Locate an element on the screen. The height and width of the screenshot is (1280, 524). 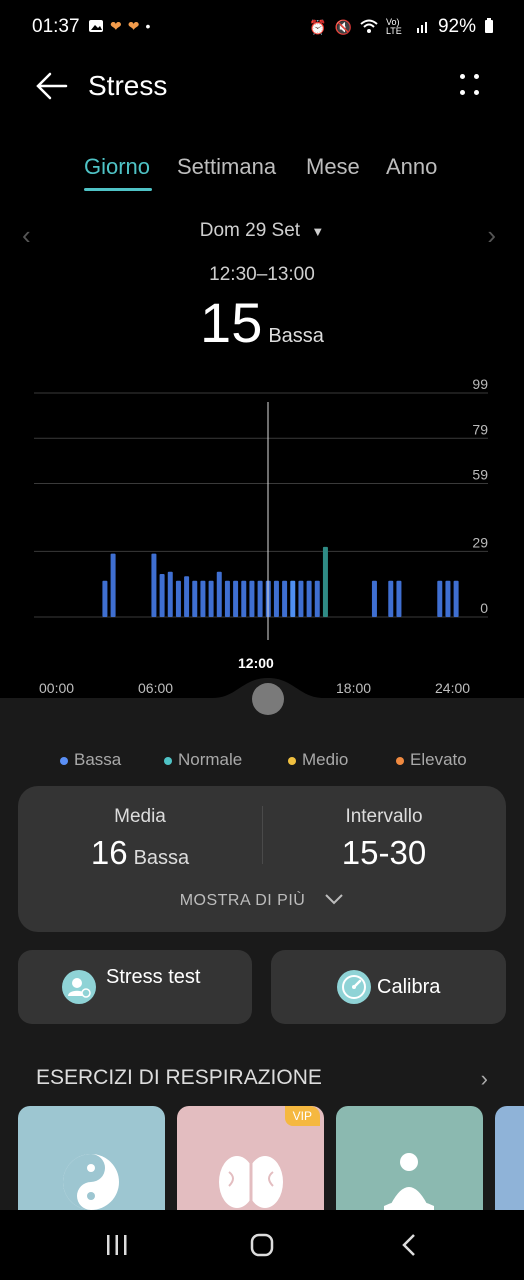
back-nav-icon is located at coordinates (408, 1245).